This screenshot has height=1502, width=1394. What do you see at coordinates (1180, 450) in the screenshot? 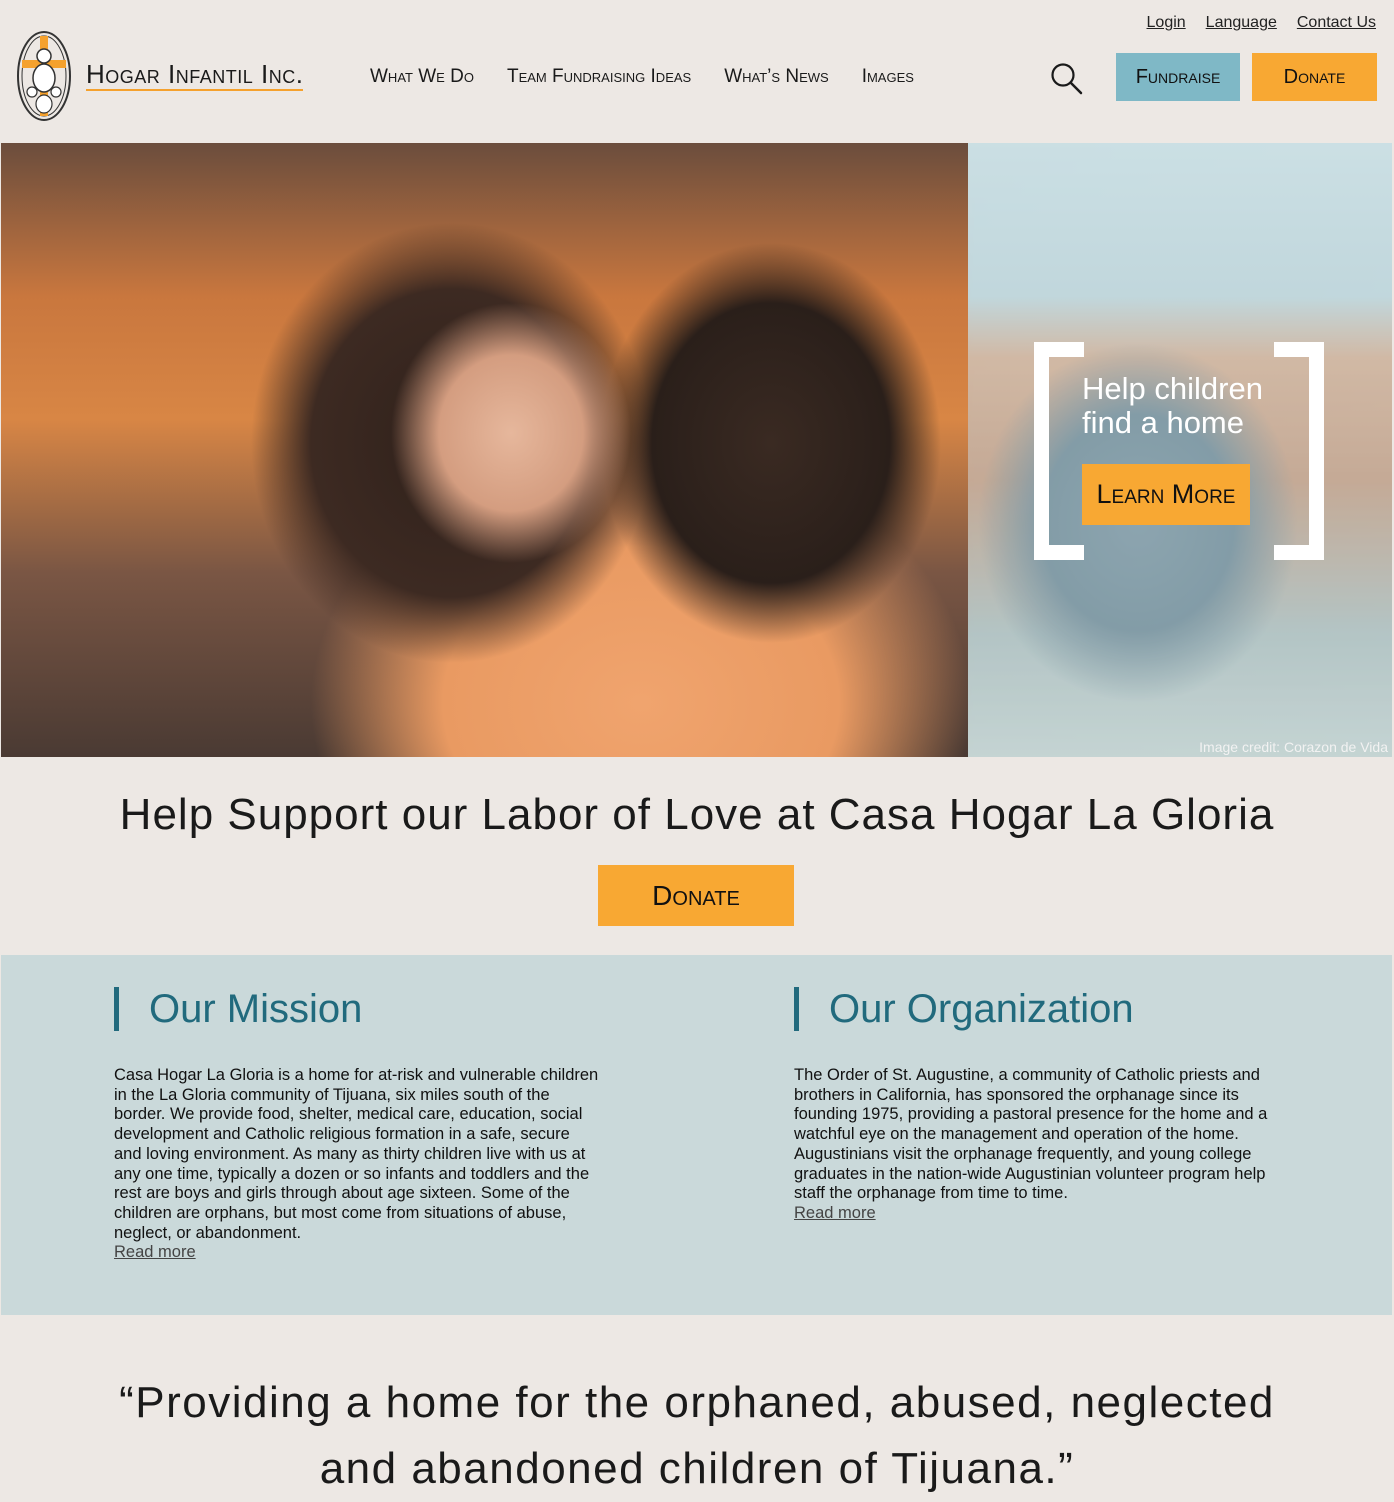
I see `hero-overlay` at bounding box center [1180, 450].